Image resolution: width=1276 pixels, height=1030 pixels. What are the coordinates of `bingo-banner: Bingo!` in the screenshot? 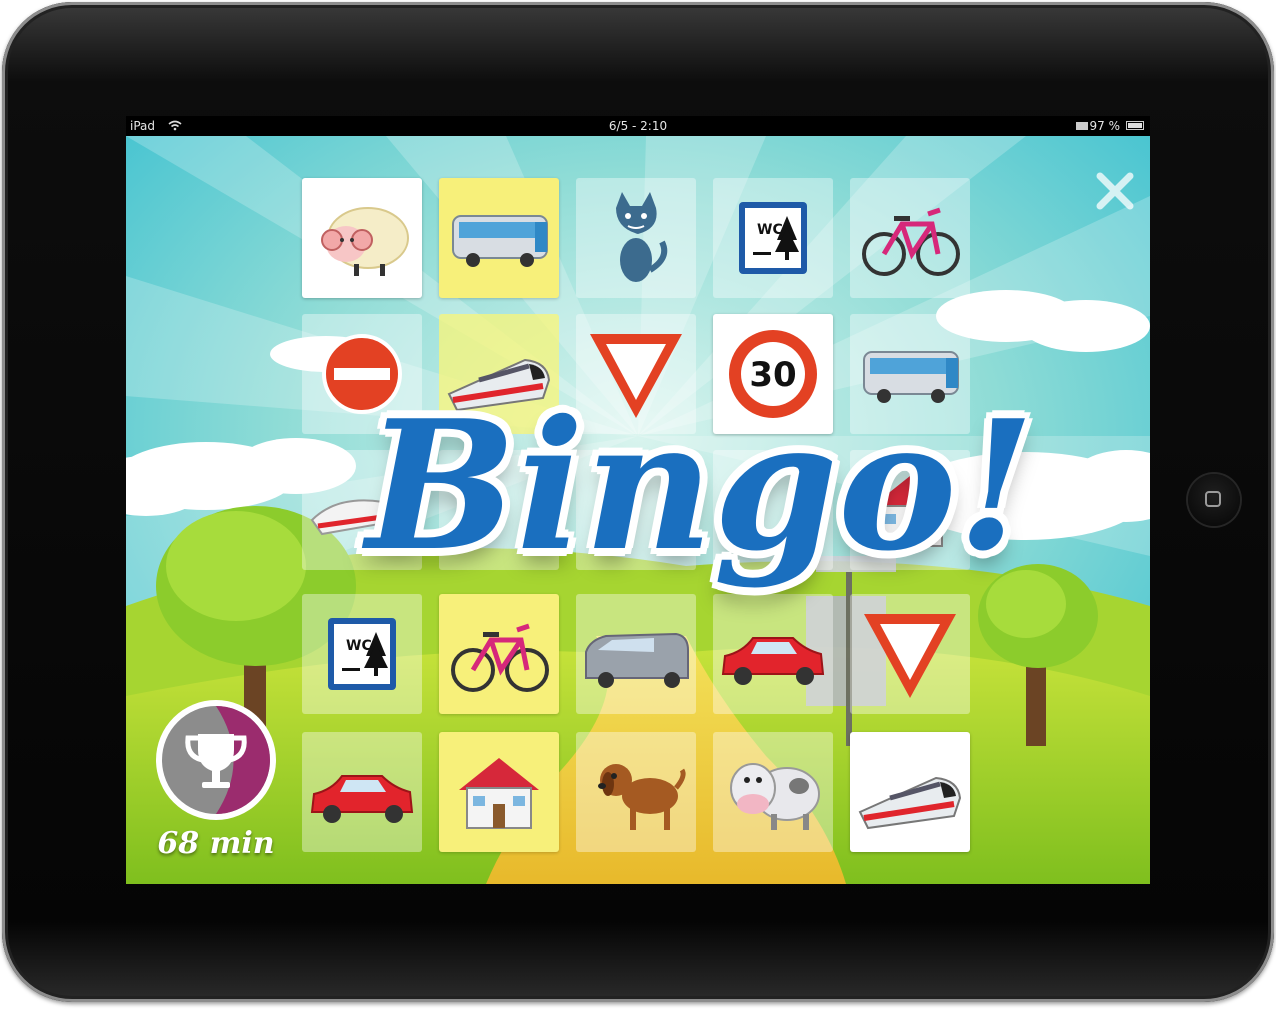 It's located at (700, 496).